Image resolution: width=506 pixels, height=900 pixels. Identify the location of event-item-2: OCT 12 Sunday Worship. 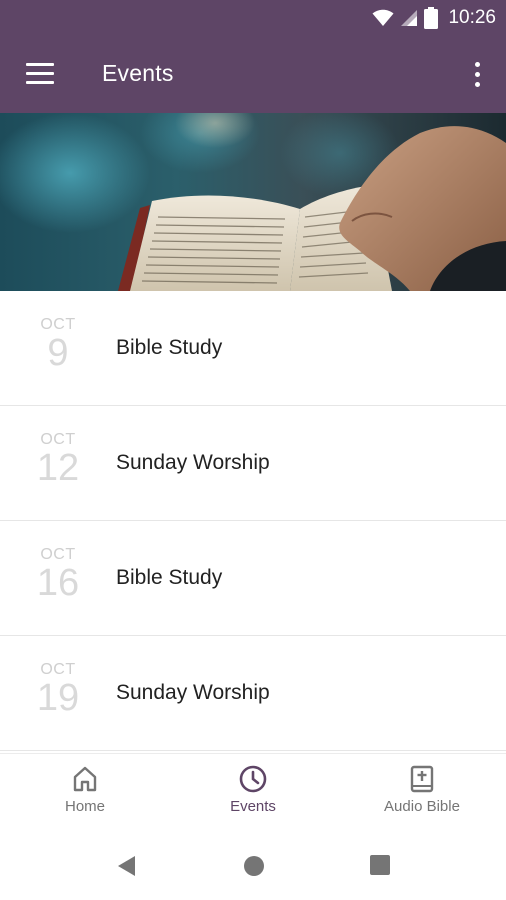
(253, 463).